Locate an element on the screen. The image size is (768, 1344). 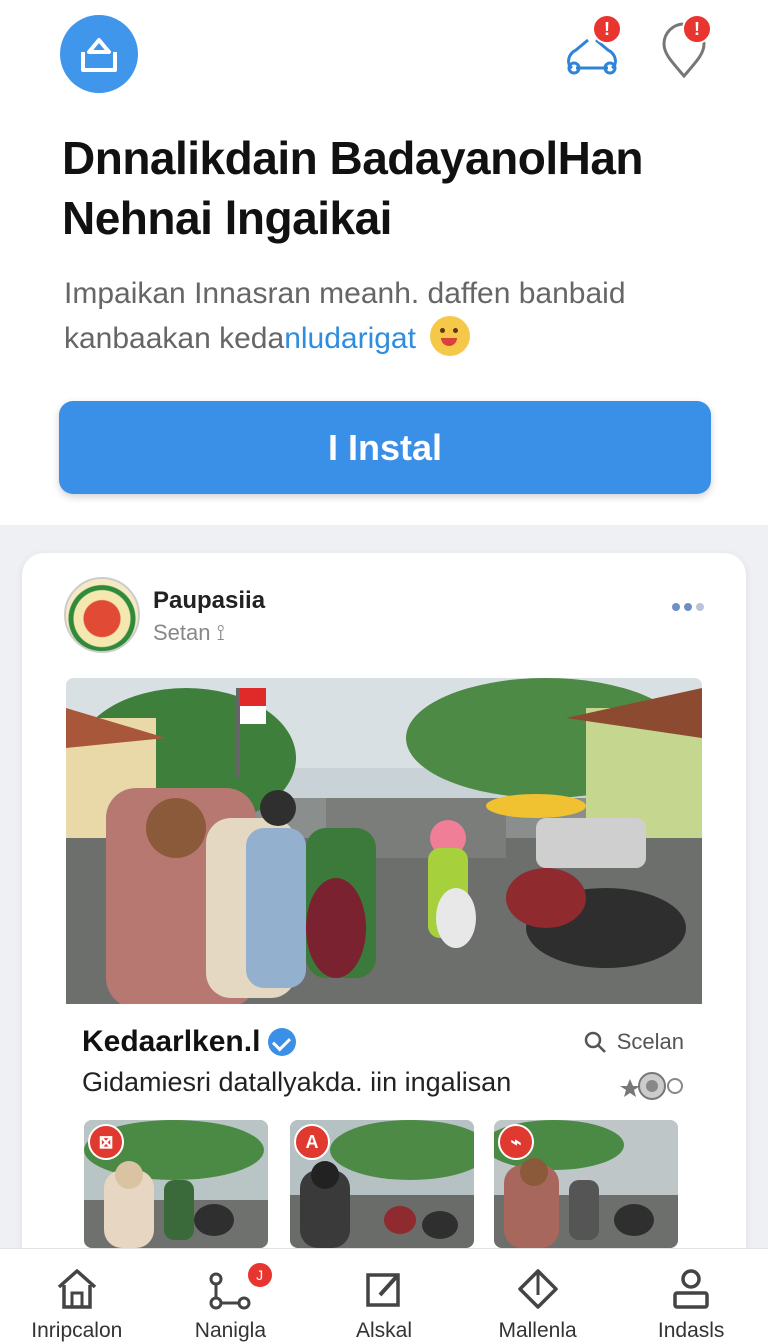
subtitle-link: nludarigat is located at coordinates (350, 338).